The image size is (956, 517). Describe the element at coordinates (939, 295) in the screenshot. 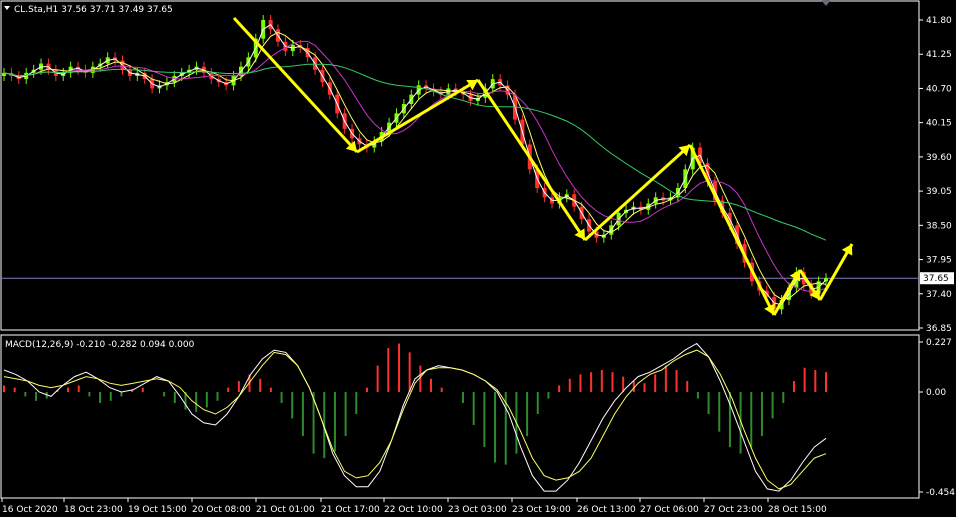

I see `y-tick-label: 37.40` at that location.